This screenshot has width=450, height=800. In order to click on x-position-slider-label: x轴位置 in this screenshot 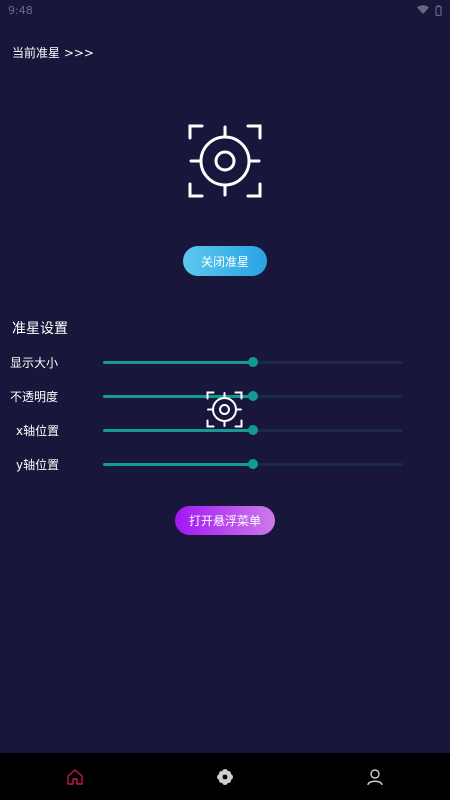, I will do `click(38, 431)`.